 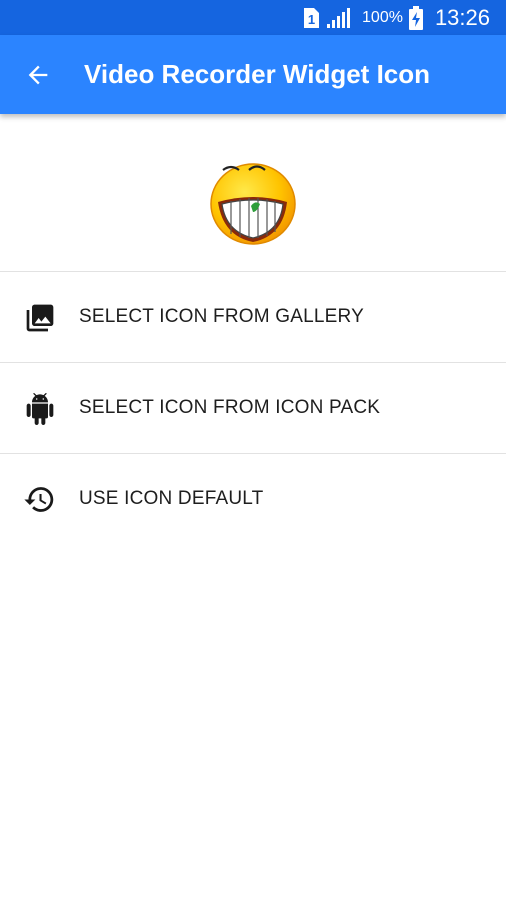 What do you see at coordinates (230, 407) in the screenshot?
I see `menu-item-label: SELECT ICON FROM ICON PACK` at bounding box center [230, 407].